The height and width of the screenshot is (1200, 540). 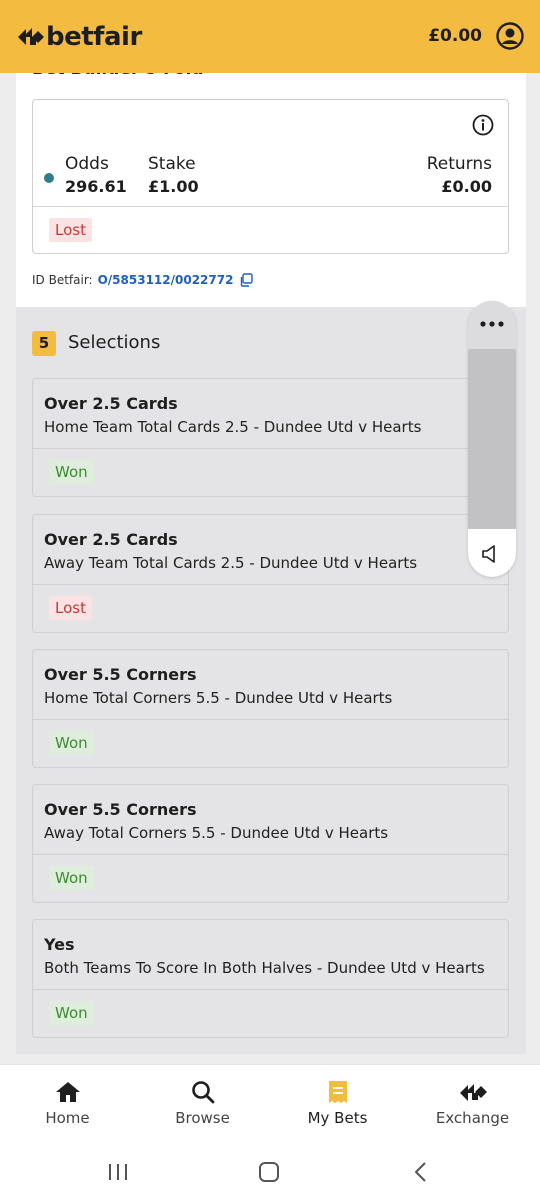 What do you see at coordinates (510, 36) in the screenshot?
I see `account-icon` at bounding box center [510, 36].